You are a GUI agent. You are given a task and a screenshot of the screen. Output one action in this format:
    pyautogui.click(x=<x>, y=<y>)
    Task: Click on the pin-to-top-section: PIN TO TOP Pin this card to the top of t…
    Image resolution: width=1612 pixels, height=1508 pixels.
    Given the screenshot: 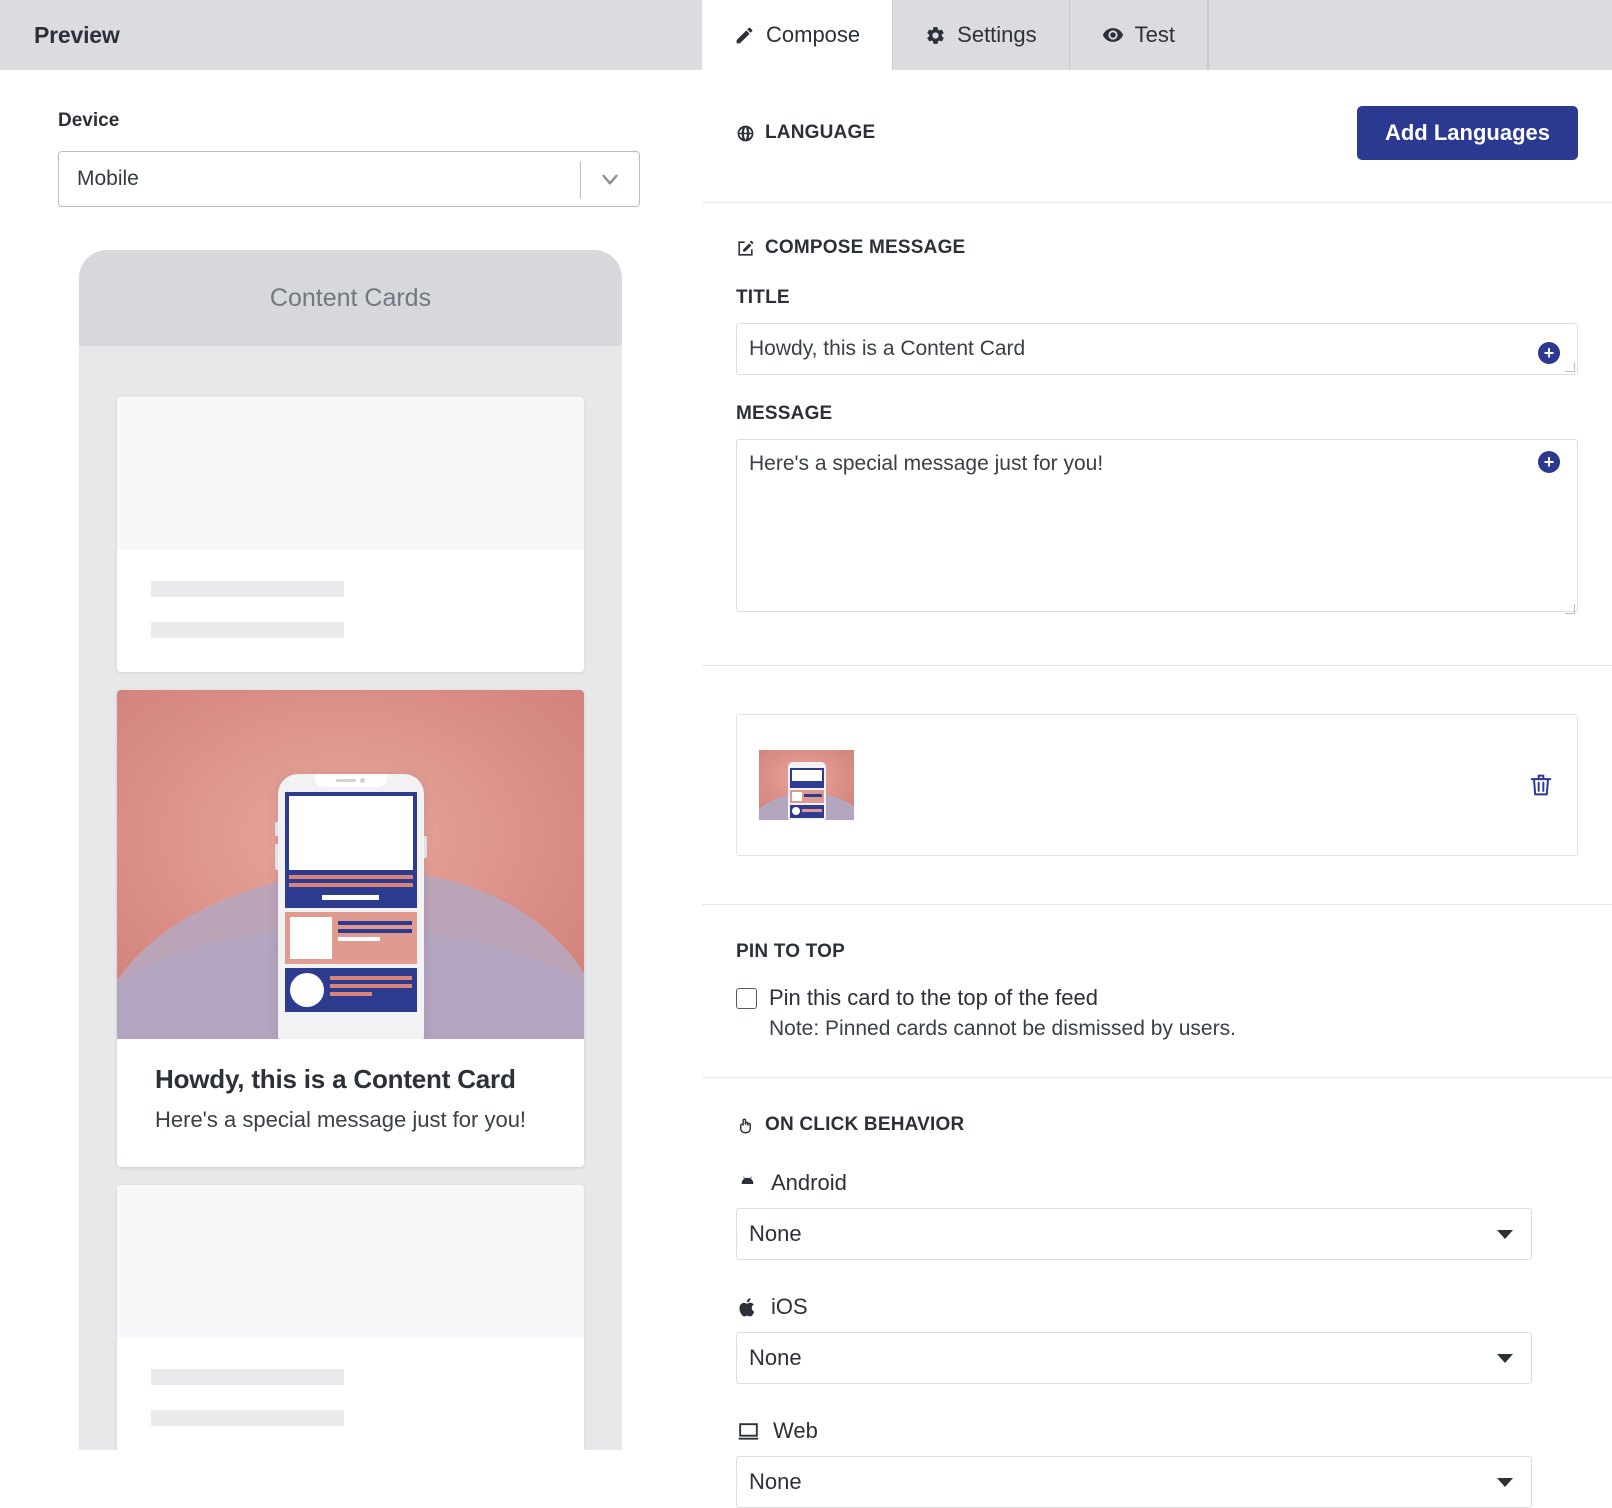 What is the action you would take?
    pyautogui.click(x=1157, y=991)
    